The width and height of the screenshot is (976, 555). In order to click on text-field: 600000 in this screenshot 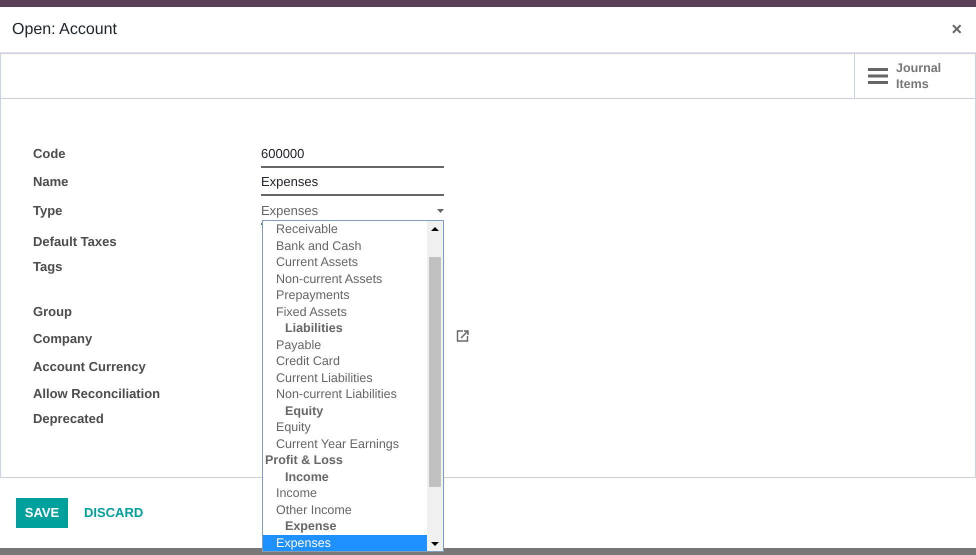, I will do `click(352, 156)`.